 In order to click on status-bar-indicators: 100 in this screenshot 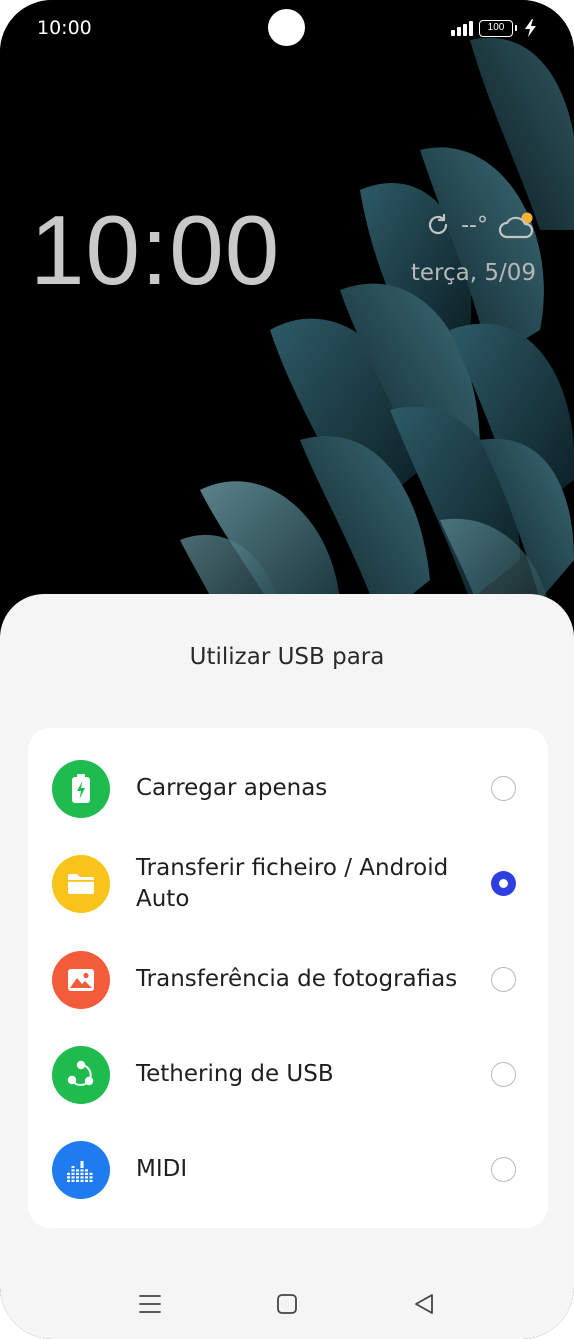, I will do `click(493, 28)`.